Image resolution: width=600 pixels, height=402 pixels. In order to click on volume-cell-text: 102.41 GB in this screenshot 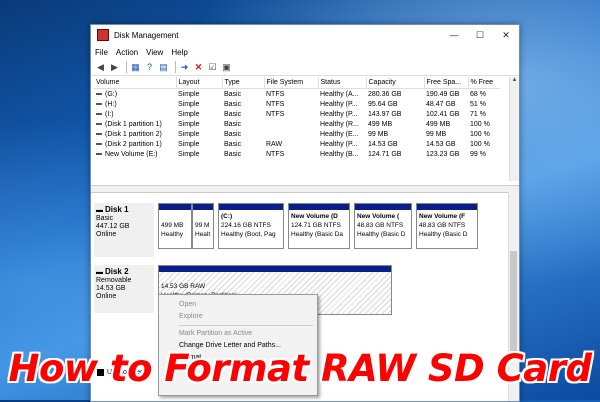, I will do `click(443, 114)`.